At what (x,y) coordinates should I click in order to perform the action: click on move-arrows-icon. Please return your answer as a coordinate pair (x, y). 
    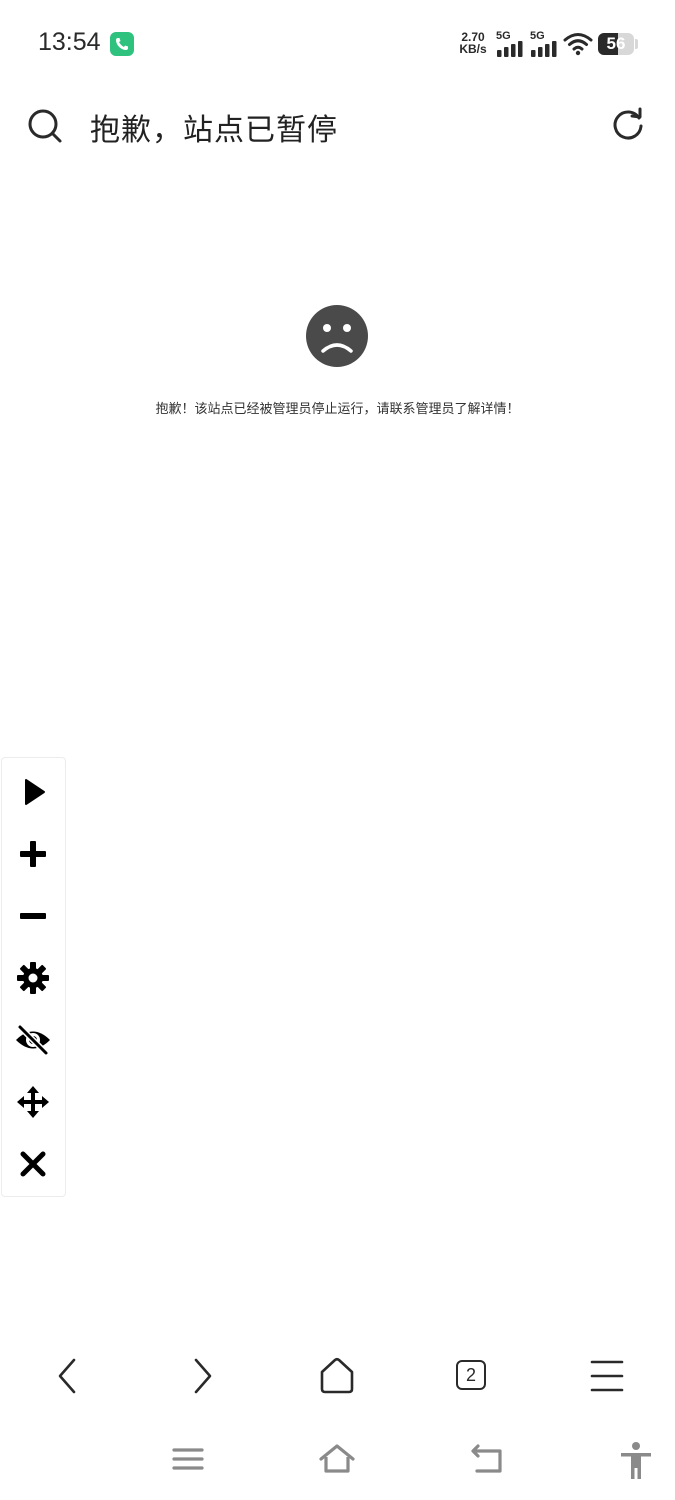
    Looking at the image, I should click on (33, 1102).